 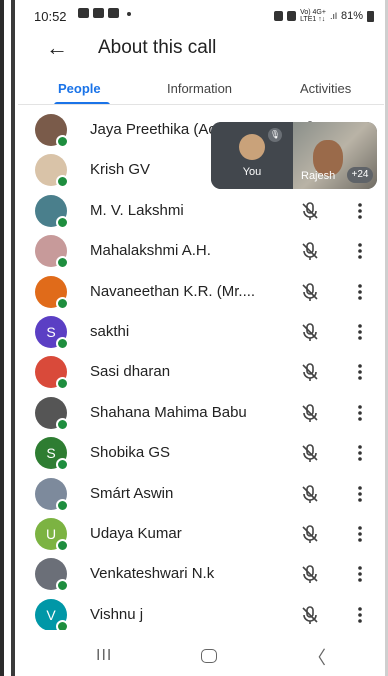 I want to click on device-frame-edge, so click(x=13, y=338).